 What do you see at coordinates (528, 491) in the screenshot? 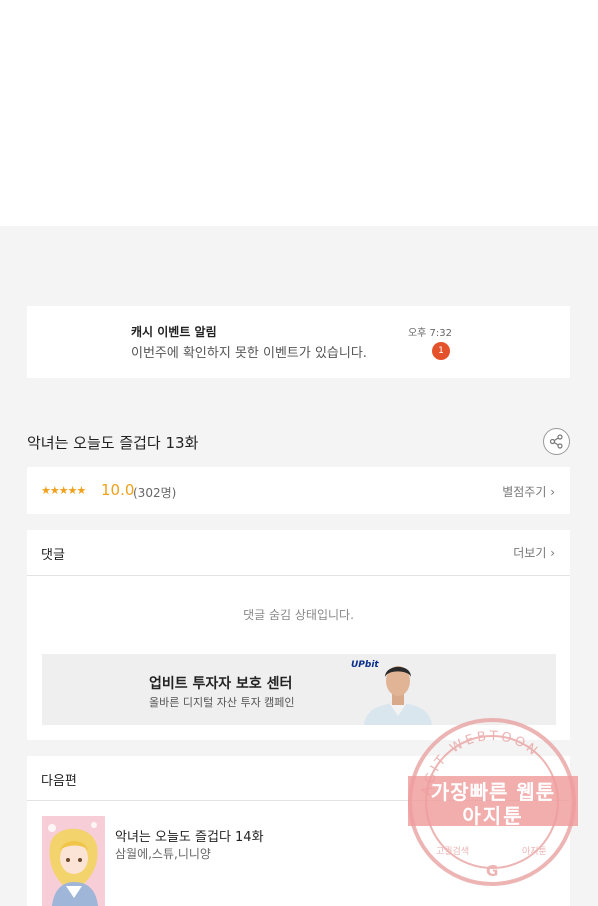
I see `rate-button: 별점주기 ›` at bounding box center [528, 491].